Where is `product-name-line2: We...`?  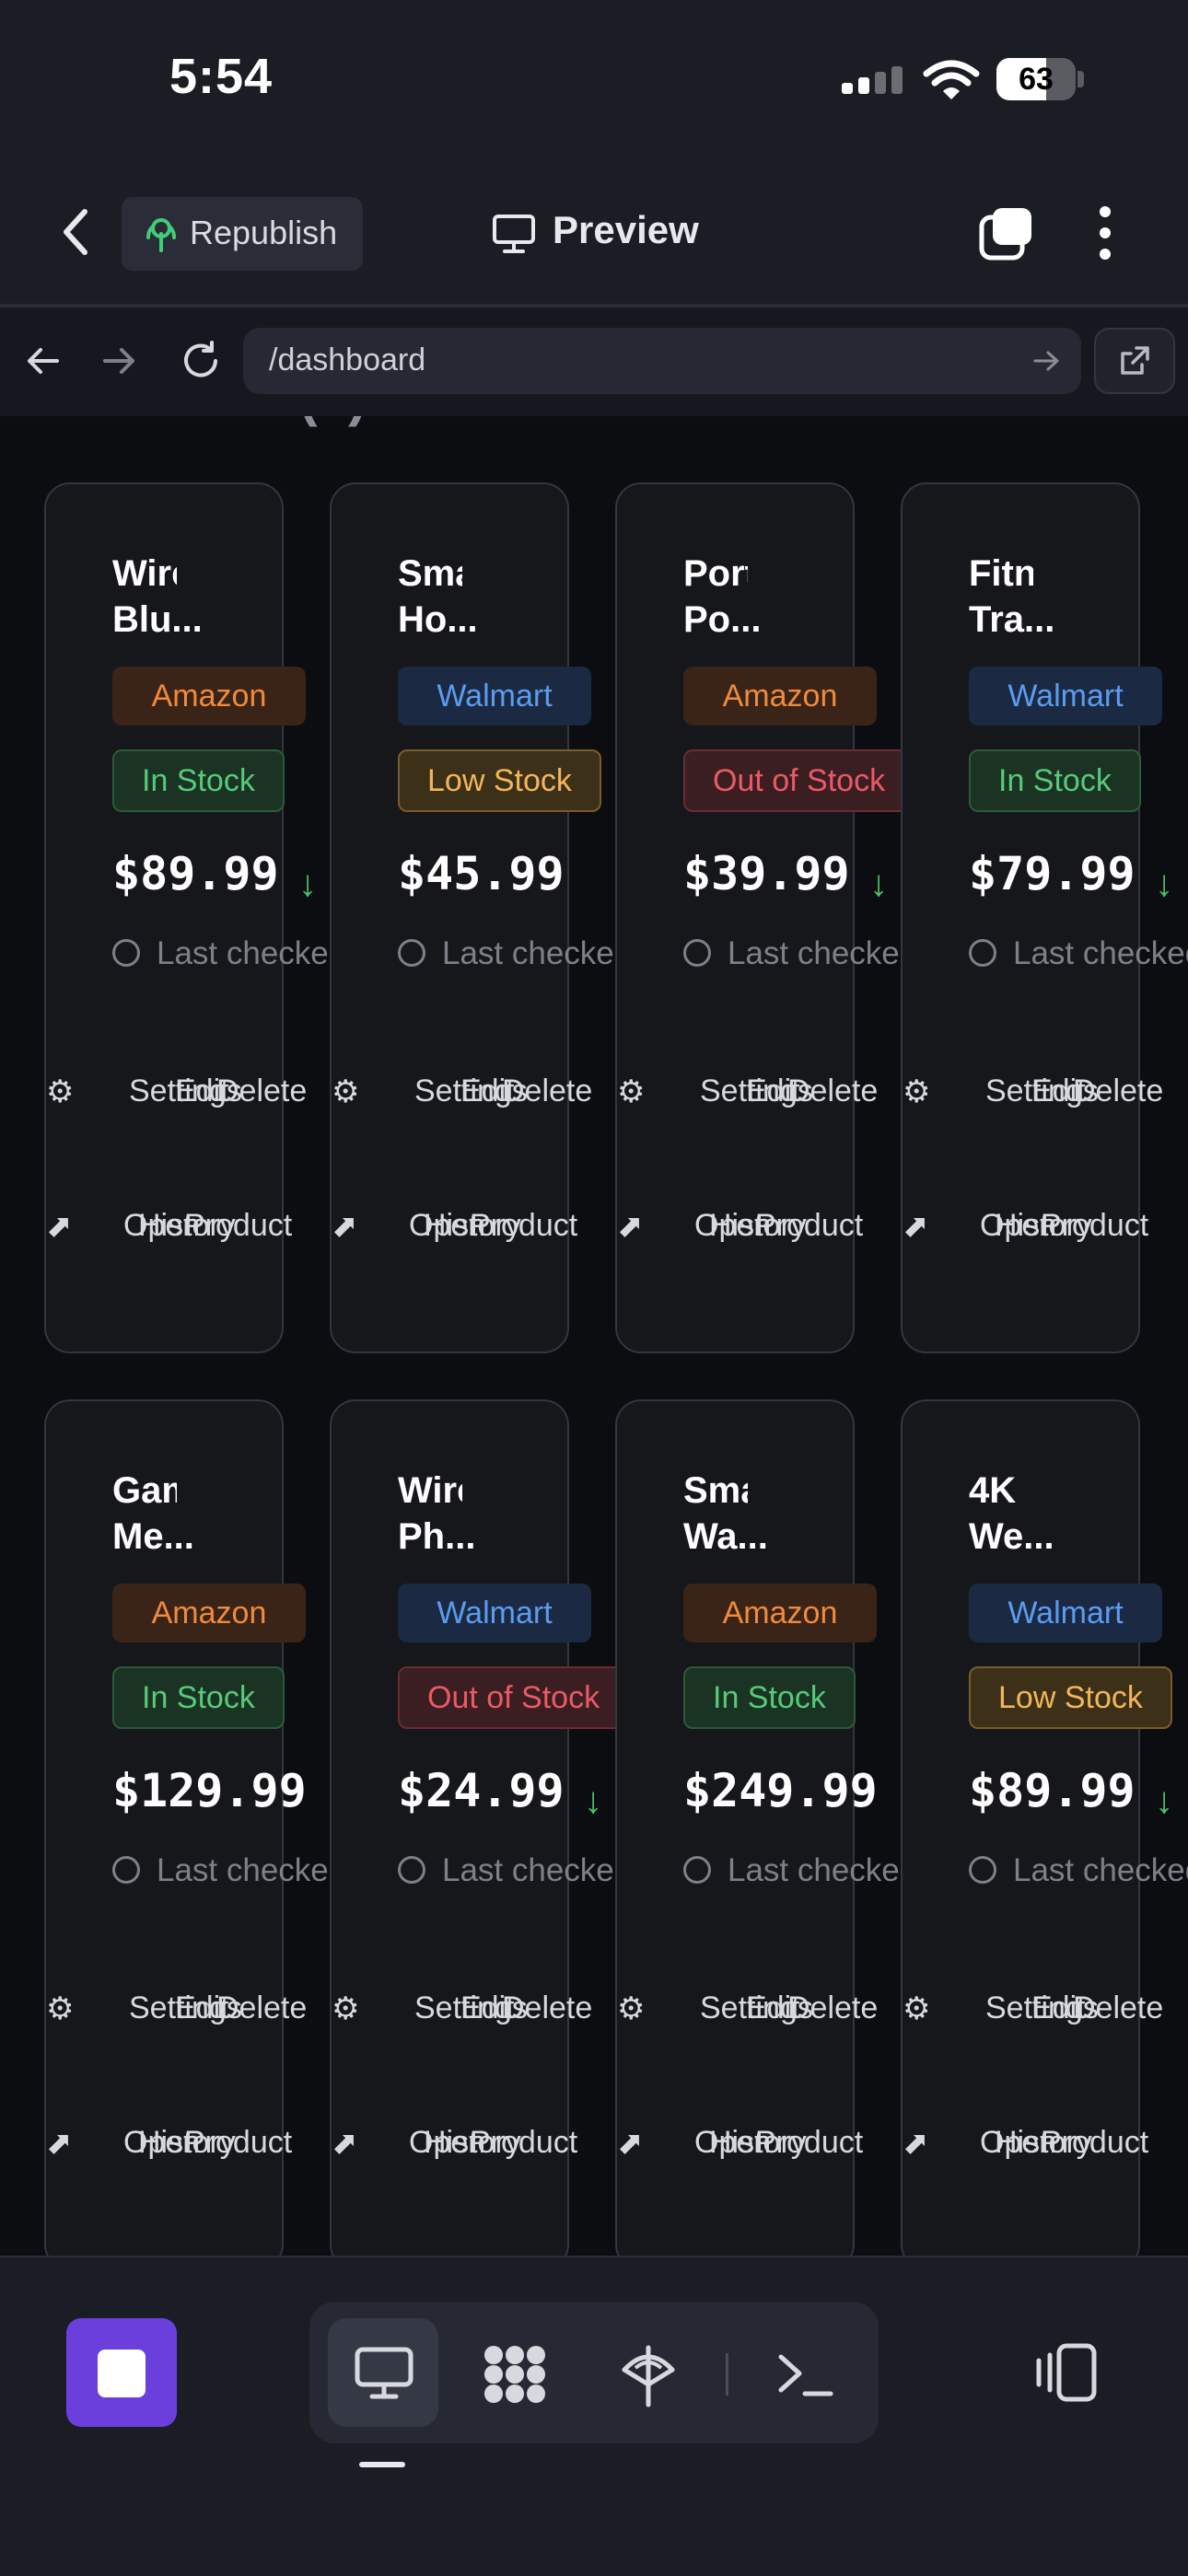 product-name-line2: We... is located at coordinates (1011, 1536).